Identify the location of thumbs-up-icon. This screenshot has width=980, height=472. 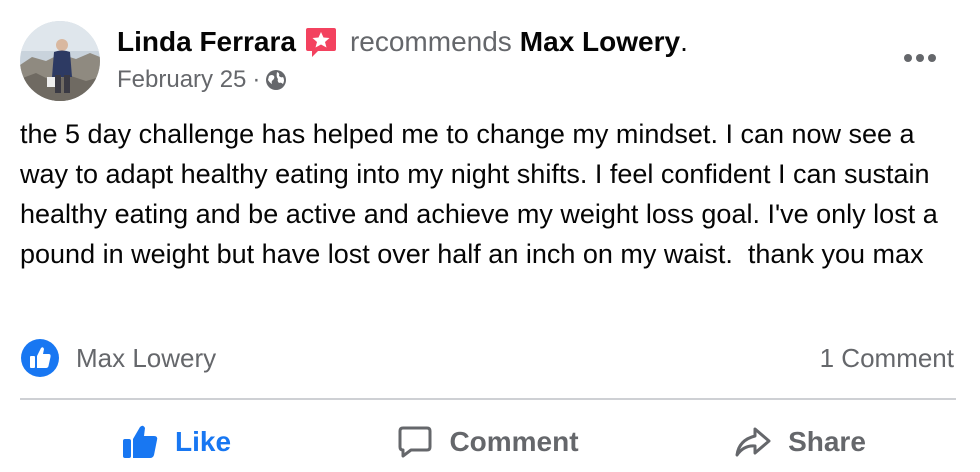
(140, 441).